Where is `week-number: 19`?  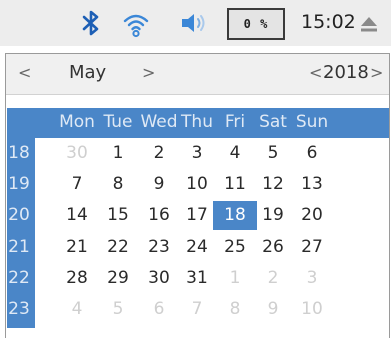
week-number: 19 is located at coordinates (19, 184).